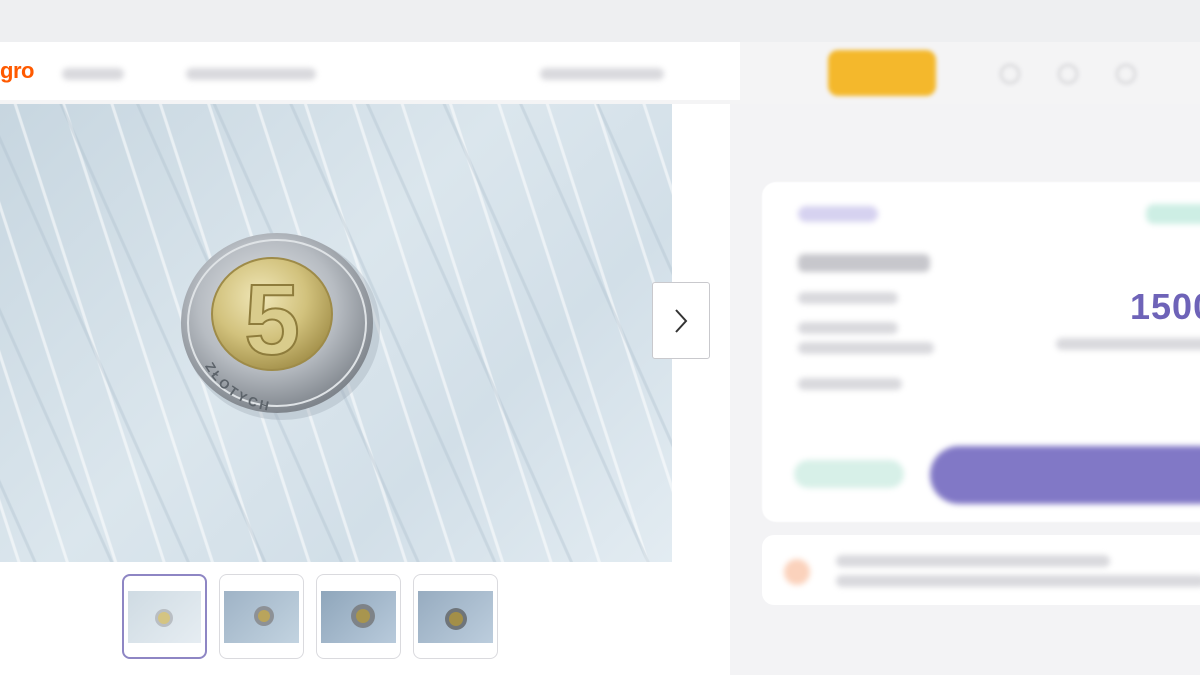 The image size is (1200, 675). What do you see at coordinates (797, 572) in the screenshot?
I see `info-icon` at bounding box center [797, 572].